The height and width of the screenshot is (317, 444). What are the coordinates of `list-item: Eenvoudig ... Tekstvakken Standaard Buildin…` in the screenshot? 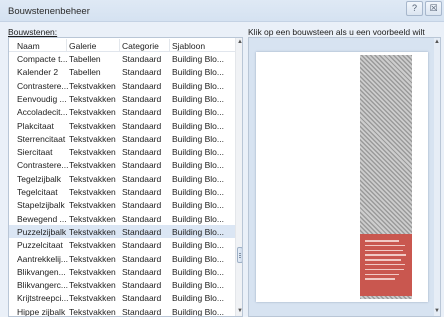 It's located at (122, 99).